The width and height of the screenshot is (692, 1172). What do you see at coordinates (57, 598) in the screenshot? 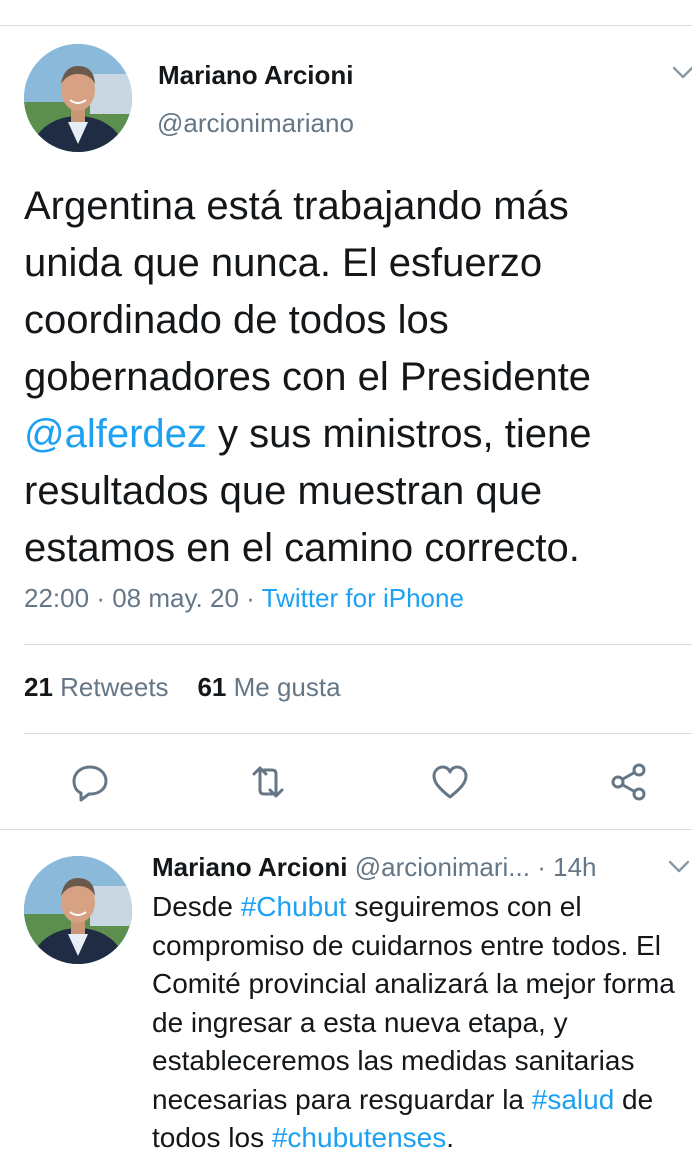
I see `tweet-time: 22:00` at bounding box center [57, 598].